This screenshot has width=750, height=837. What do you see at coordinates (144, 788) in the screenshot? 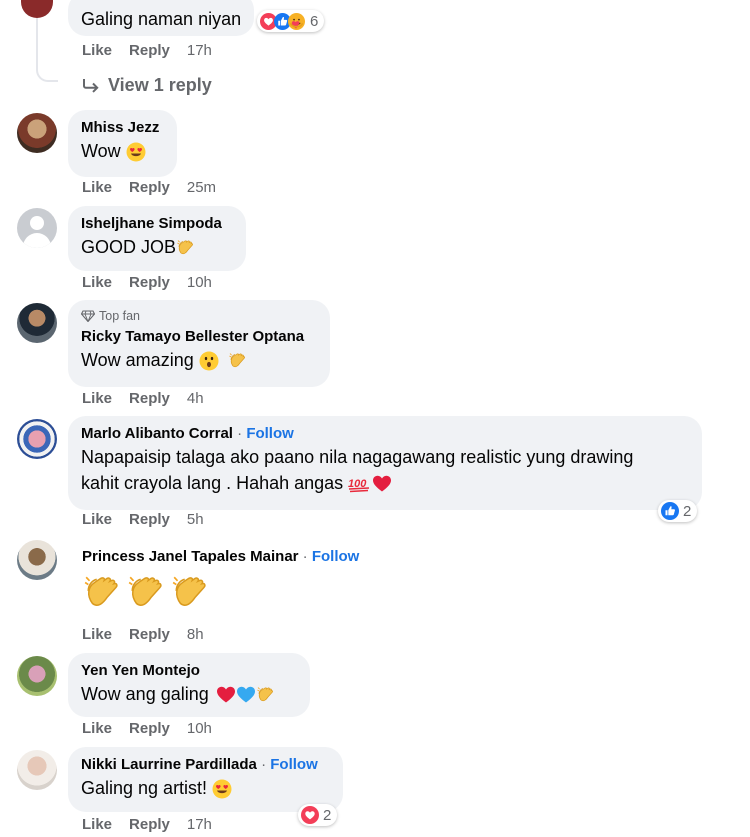
I see `comment-text: Galing ng artist!` at bounding box center [144, 788].